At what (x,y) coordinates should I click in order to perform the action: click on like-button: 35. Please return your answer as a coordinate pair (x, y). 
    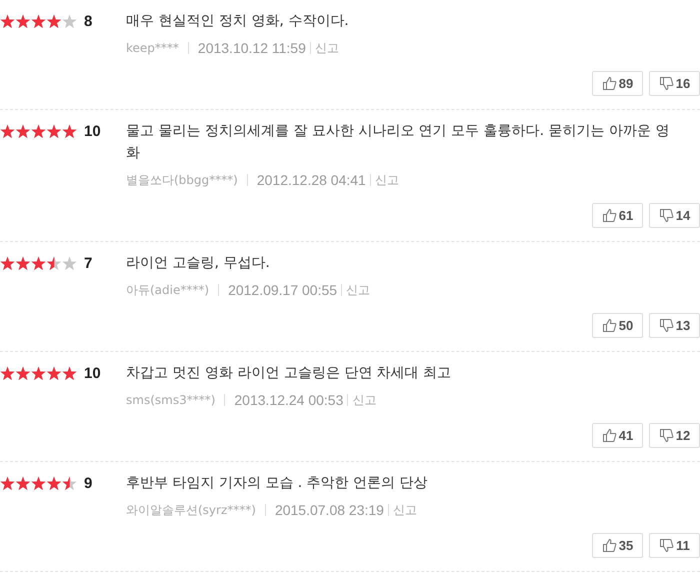
    Looking at the image, I should click on (617, 545).